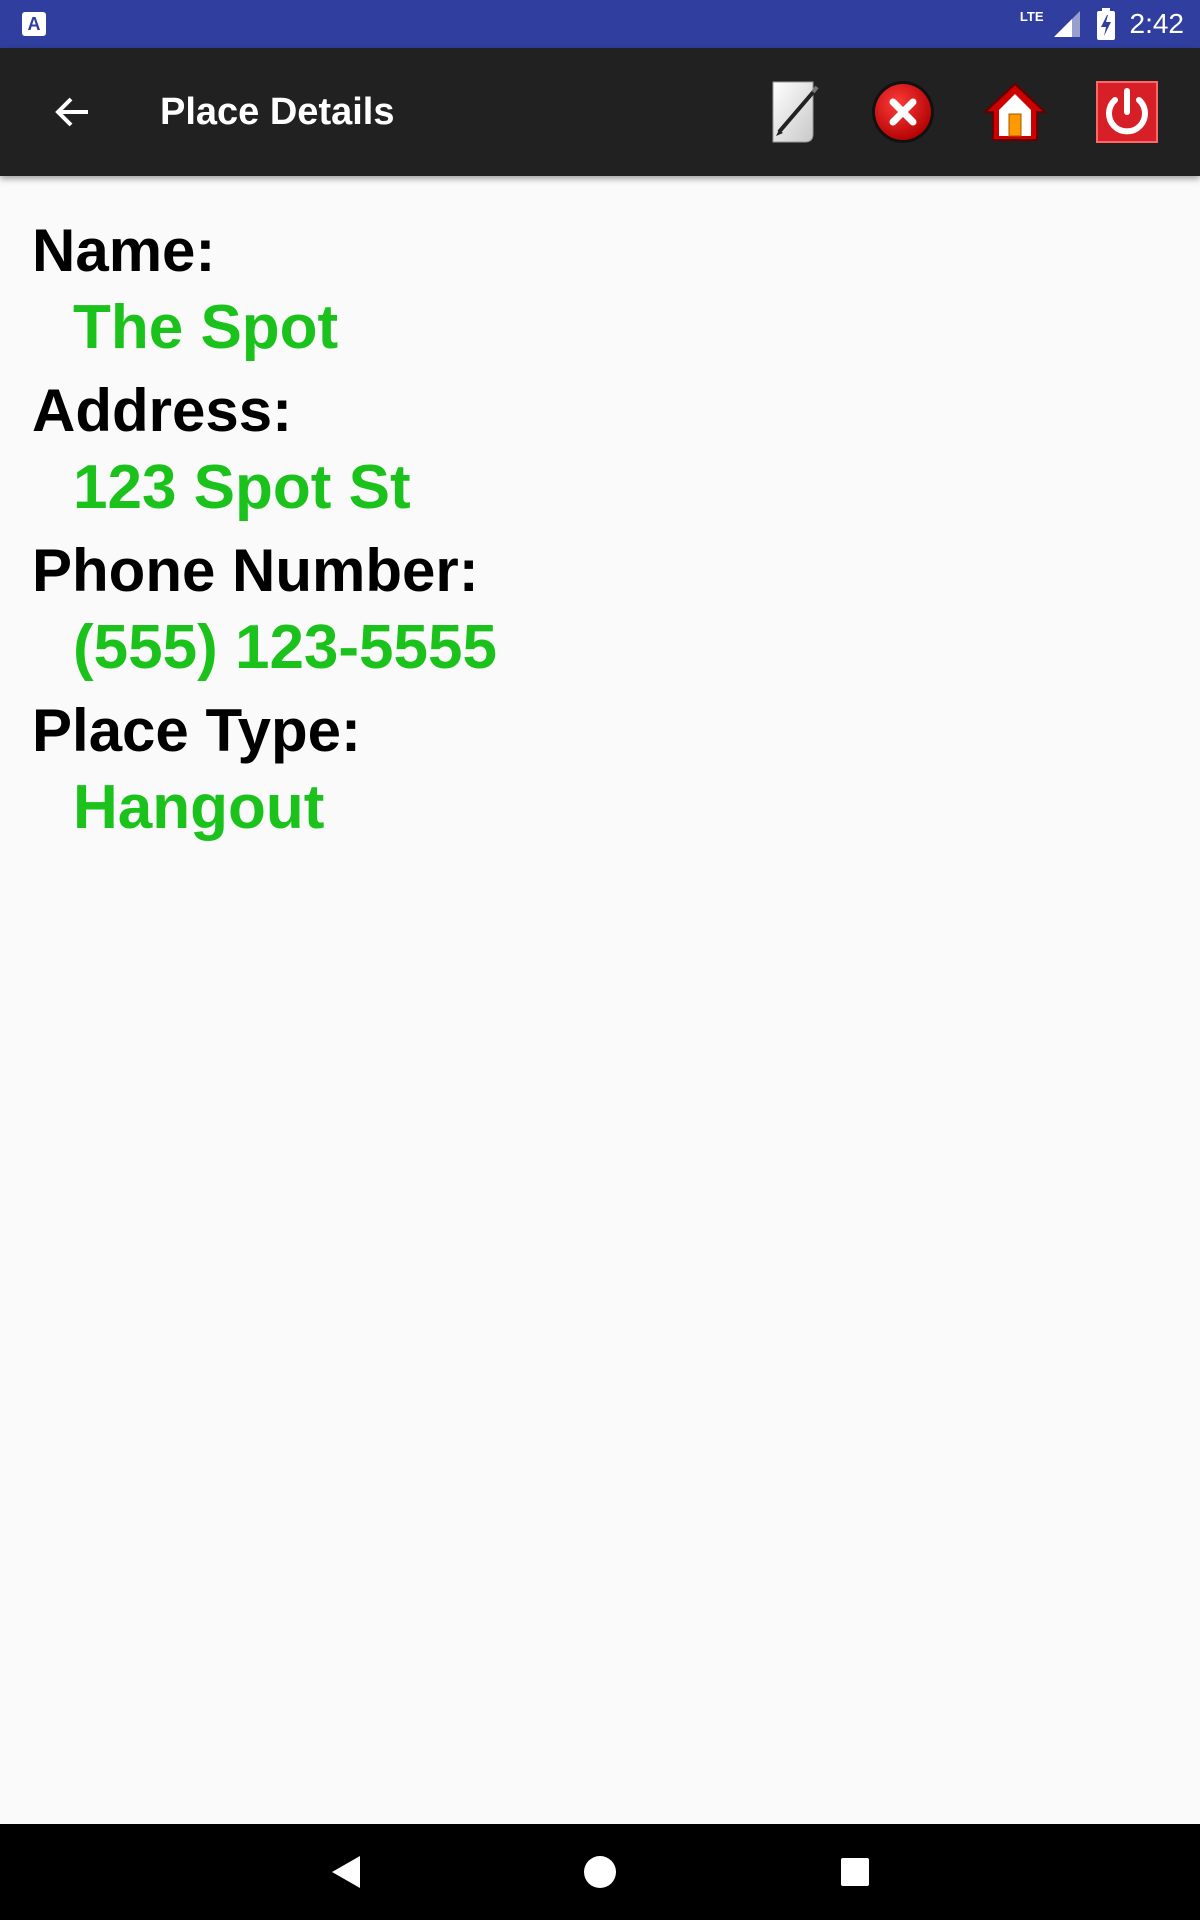 This screenshot has height=1920, width=1200. I want to click on power-button, so click(1127, 112).